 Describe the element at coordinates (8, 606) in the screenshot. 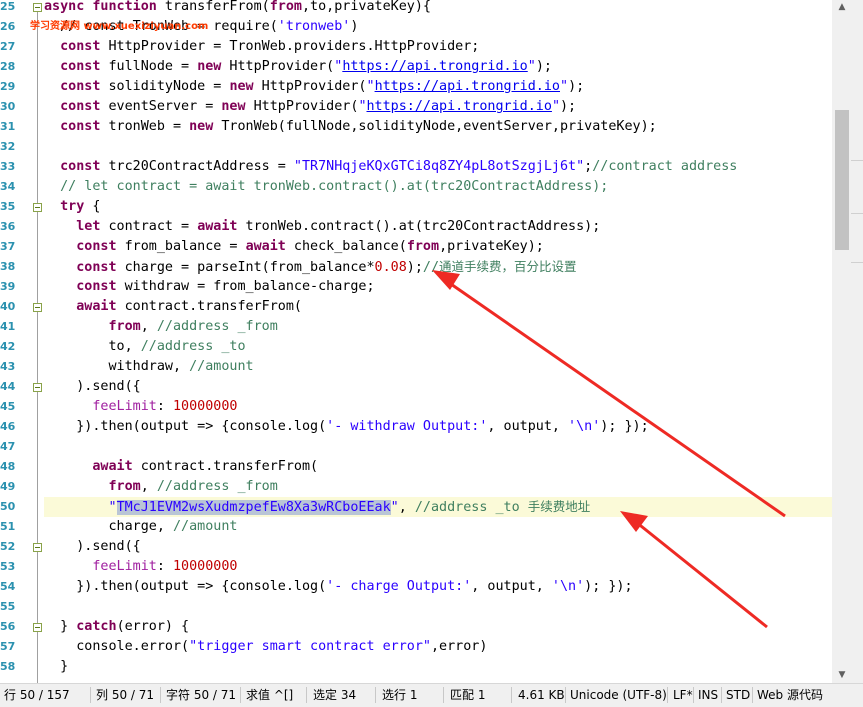

I see `line-number: 55` at that location.